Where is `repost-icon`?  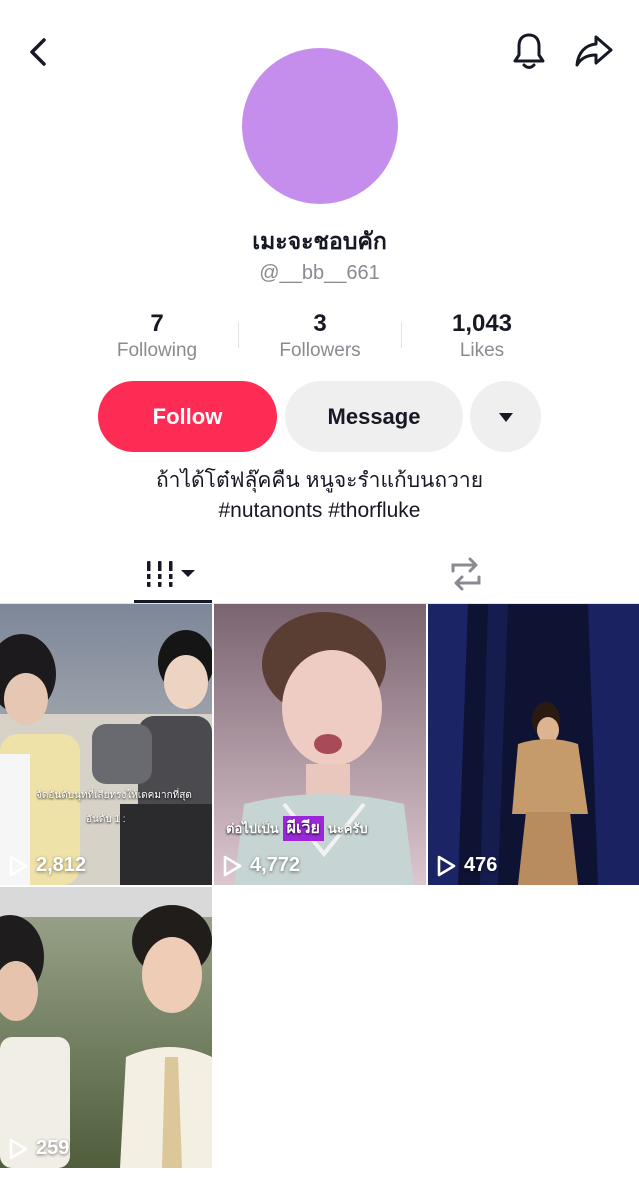 repost-icon is located at coordinates (466, 574).